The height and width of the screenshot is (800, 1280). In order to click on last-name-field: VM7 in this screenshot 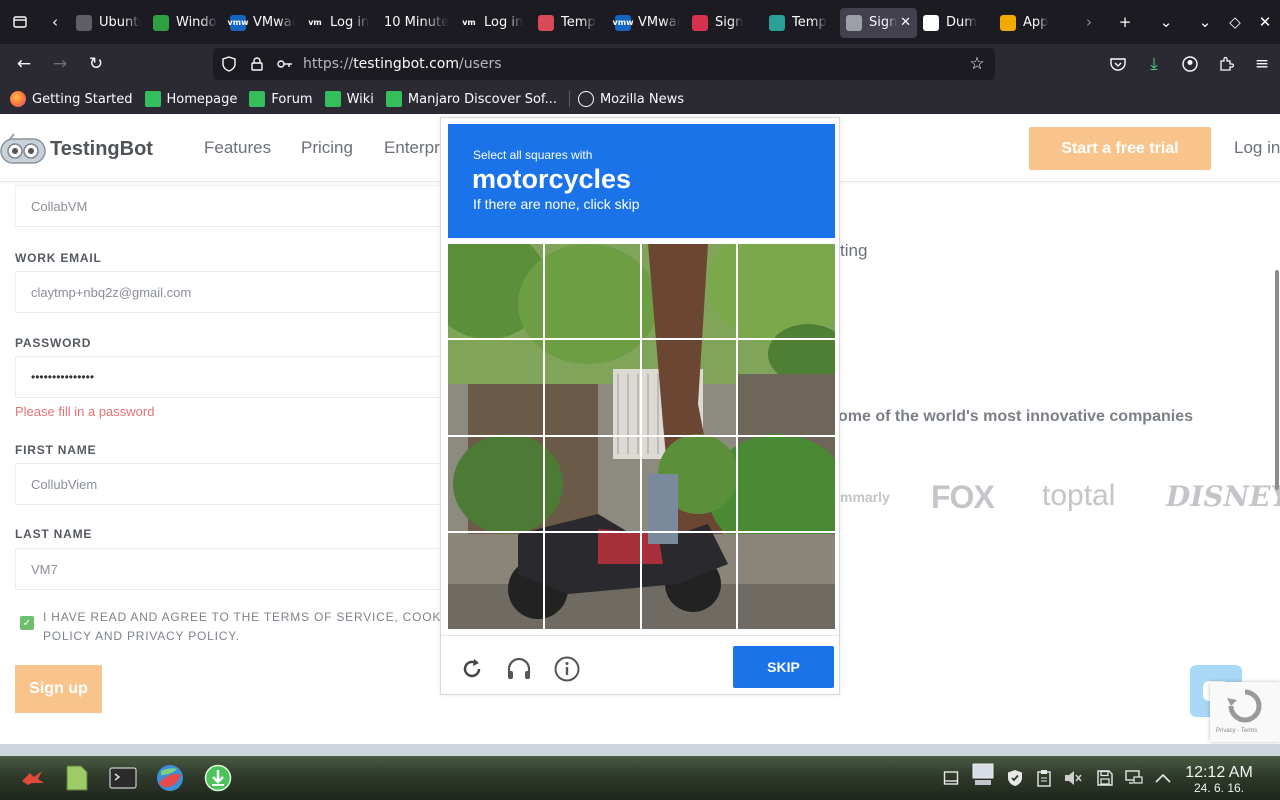, I will do `click(230, 569)`.